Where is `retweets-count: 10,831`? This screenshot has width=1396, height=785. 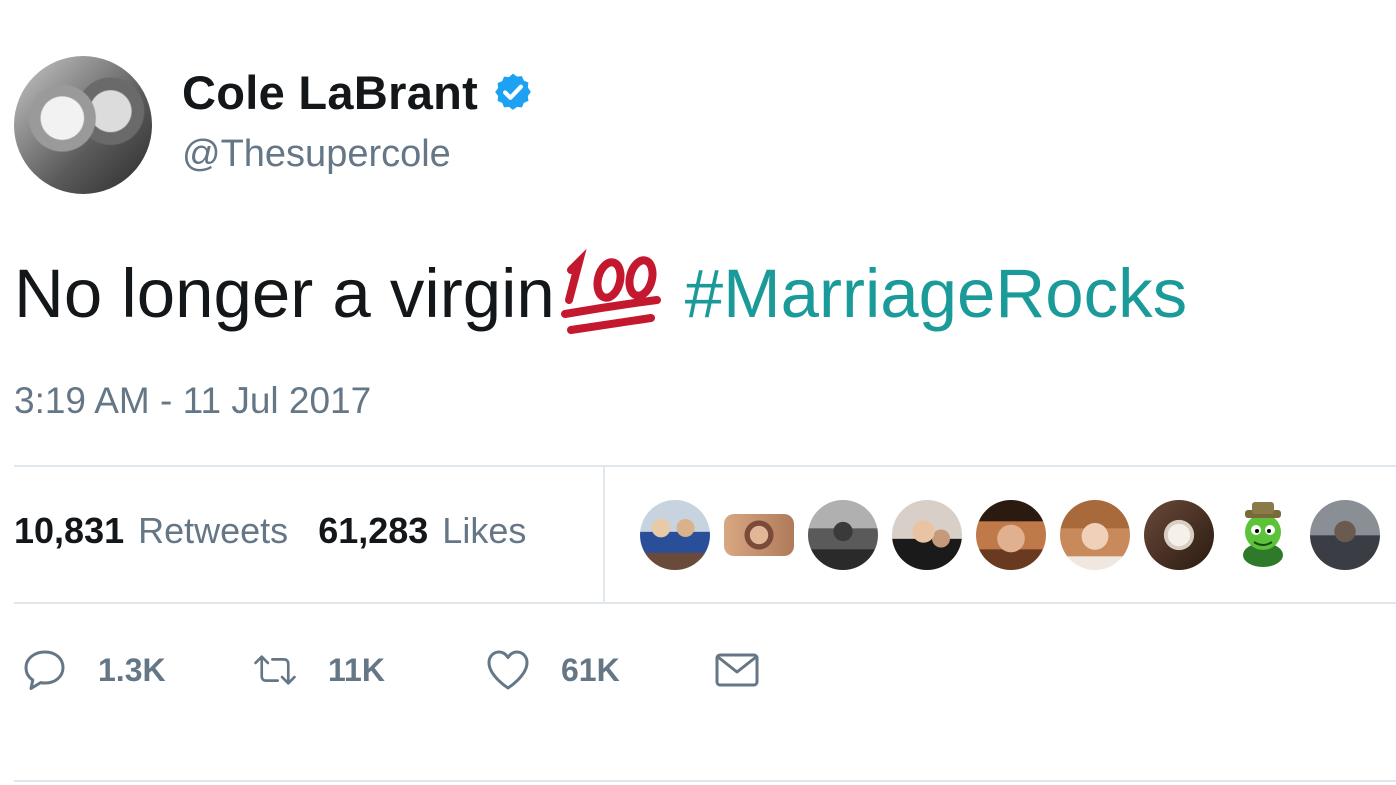
retweets-count: 10,831 is located at coordinates (69, 531).